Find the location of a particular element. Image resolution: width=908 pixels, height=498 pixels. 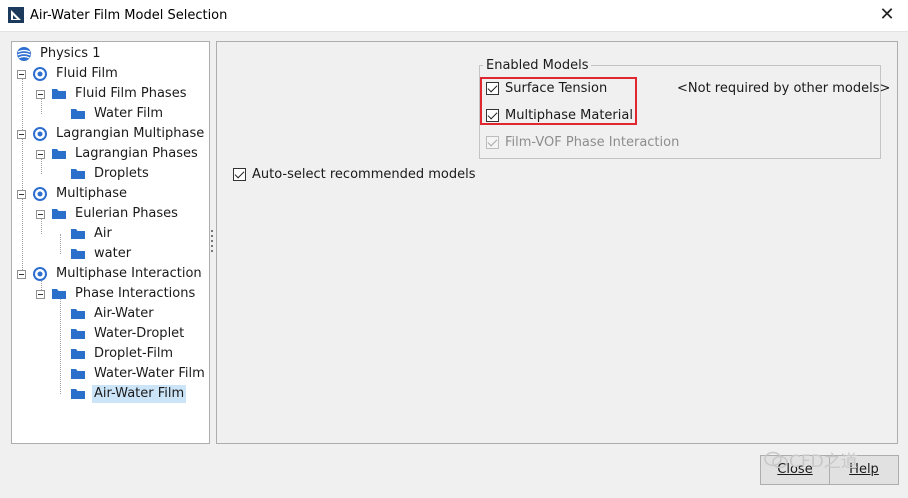

tree-item-droplets: Droplets is located at coordinates (110, 174).